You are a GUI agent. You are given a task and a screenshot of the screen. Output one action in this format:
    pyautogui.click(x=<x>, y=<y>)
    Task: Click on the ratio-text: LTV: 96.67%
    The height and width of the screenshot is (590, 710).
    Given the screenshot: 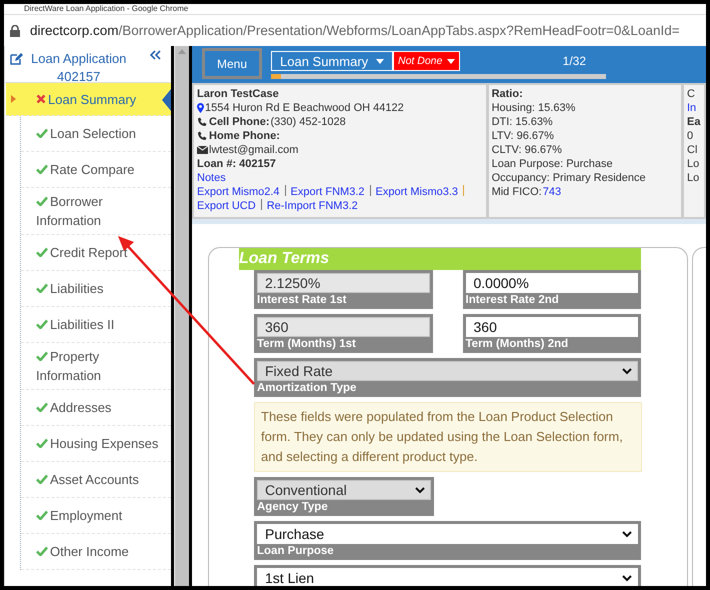 What is the action you would take?
    pyautogui.click(x=523, y=136)
    